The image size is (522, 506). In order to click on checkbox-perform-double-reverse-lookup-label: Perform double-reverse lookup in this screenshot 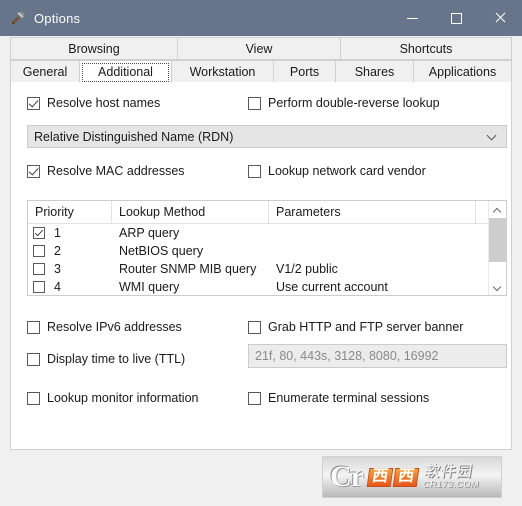, I will do `click(354, 103)`.